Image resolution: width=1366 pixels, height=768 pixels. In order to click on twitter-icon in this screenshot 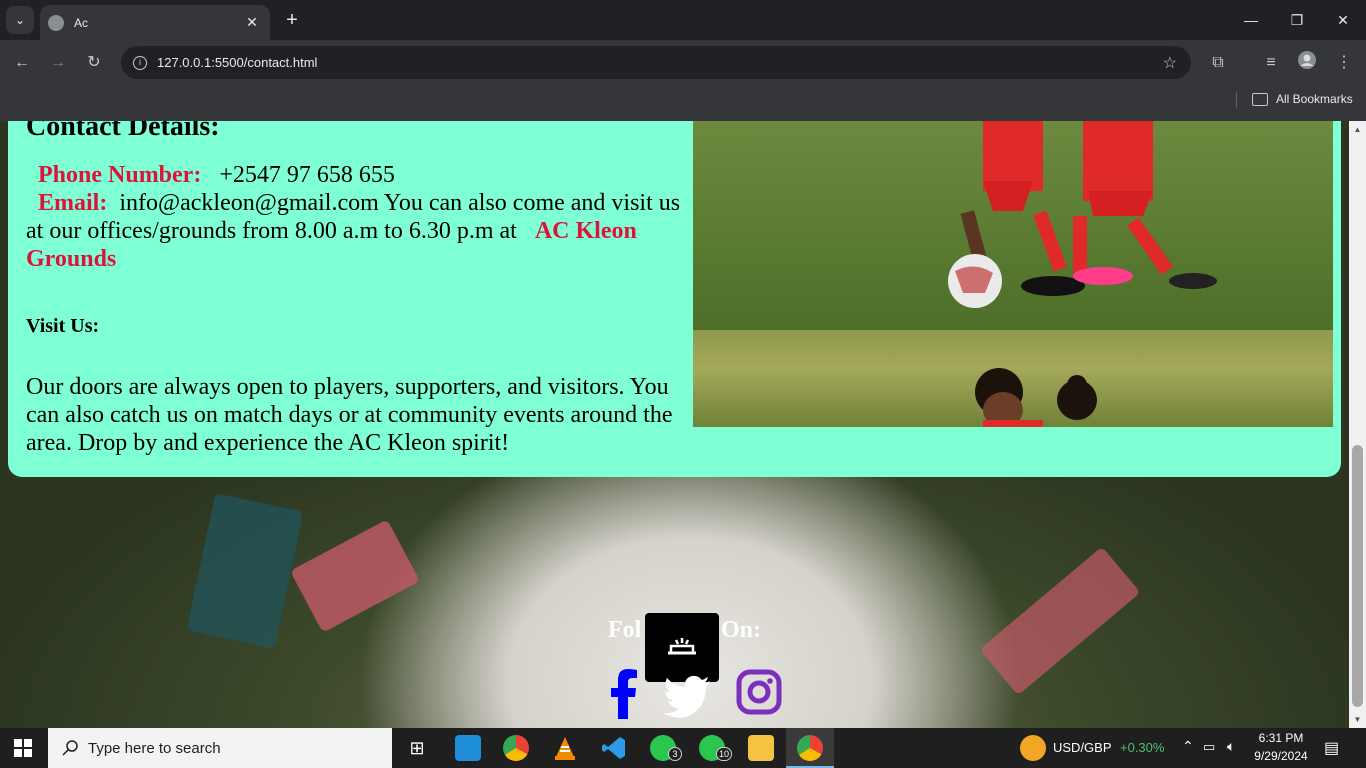, I will do `click(687, 696)`.